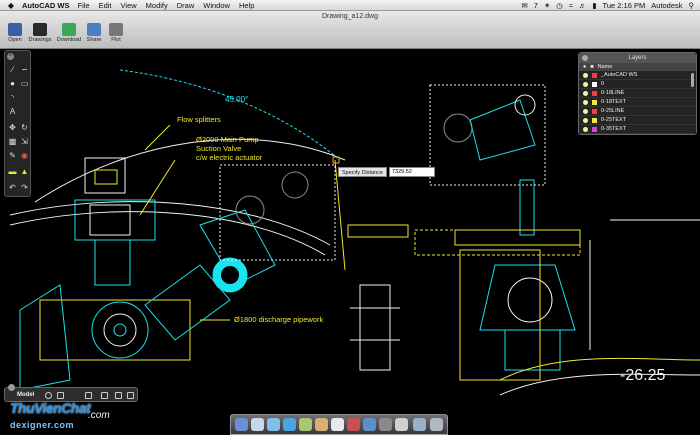  I want to click on dock, so click(339, 424).